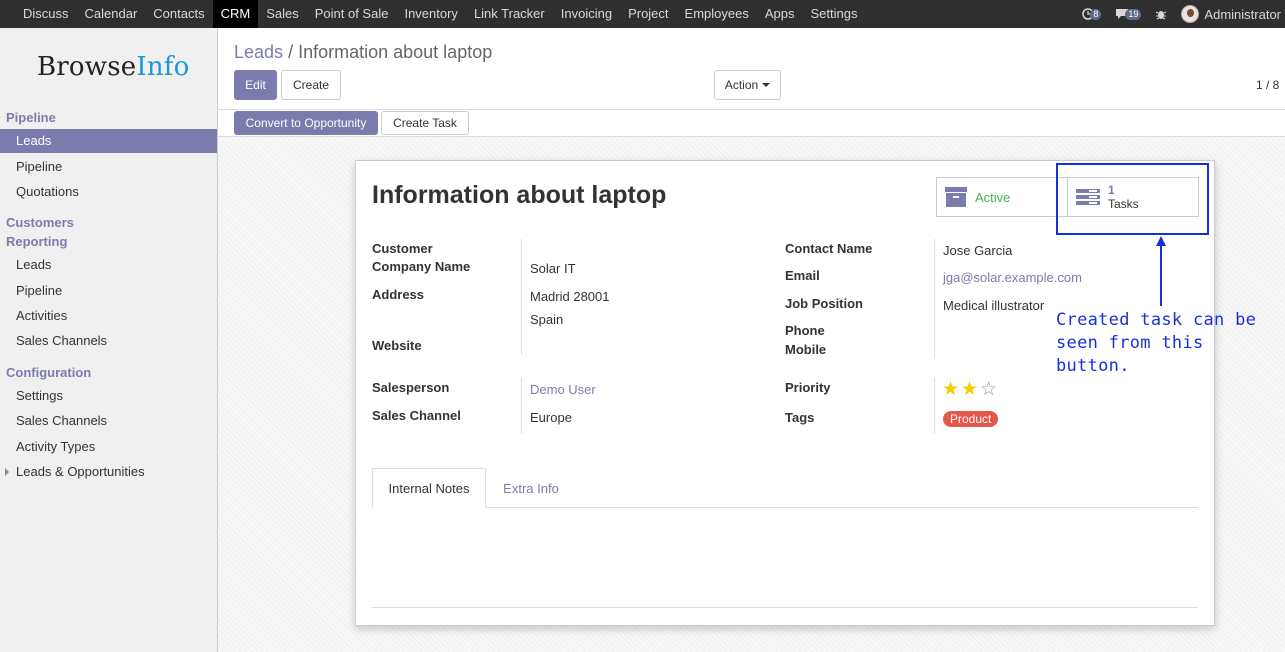 Image resolution: width=1285 pixels, height=652 pixels. What do you see at coordinates (7, 472) in the screenshot?
I see `caret-right-icon` at bounding box center [7, 472].